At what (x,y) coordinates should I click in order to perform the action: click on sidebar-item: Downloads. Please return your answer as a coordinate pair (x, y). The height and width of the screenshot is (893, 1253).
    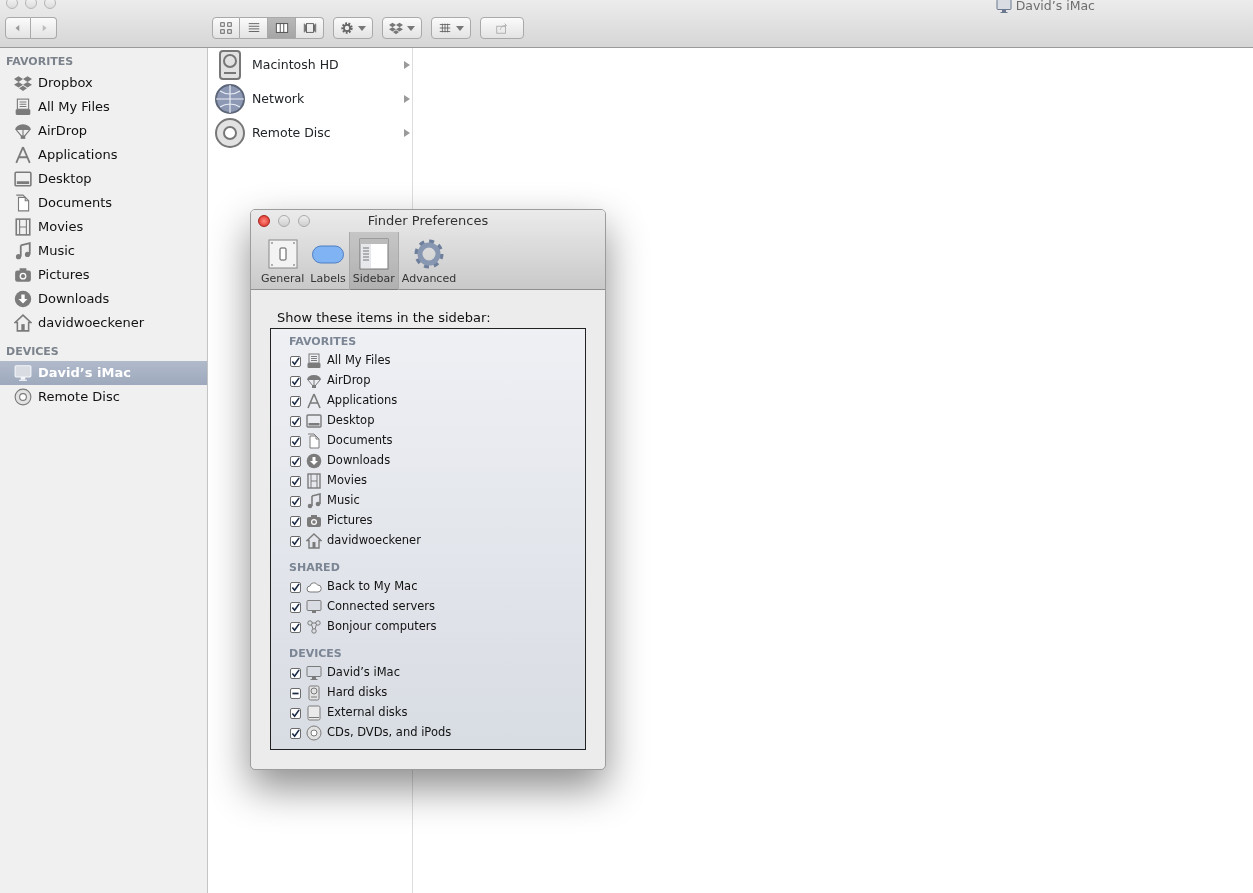
    Looking at the image, I should click on (103, 299).